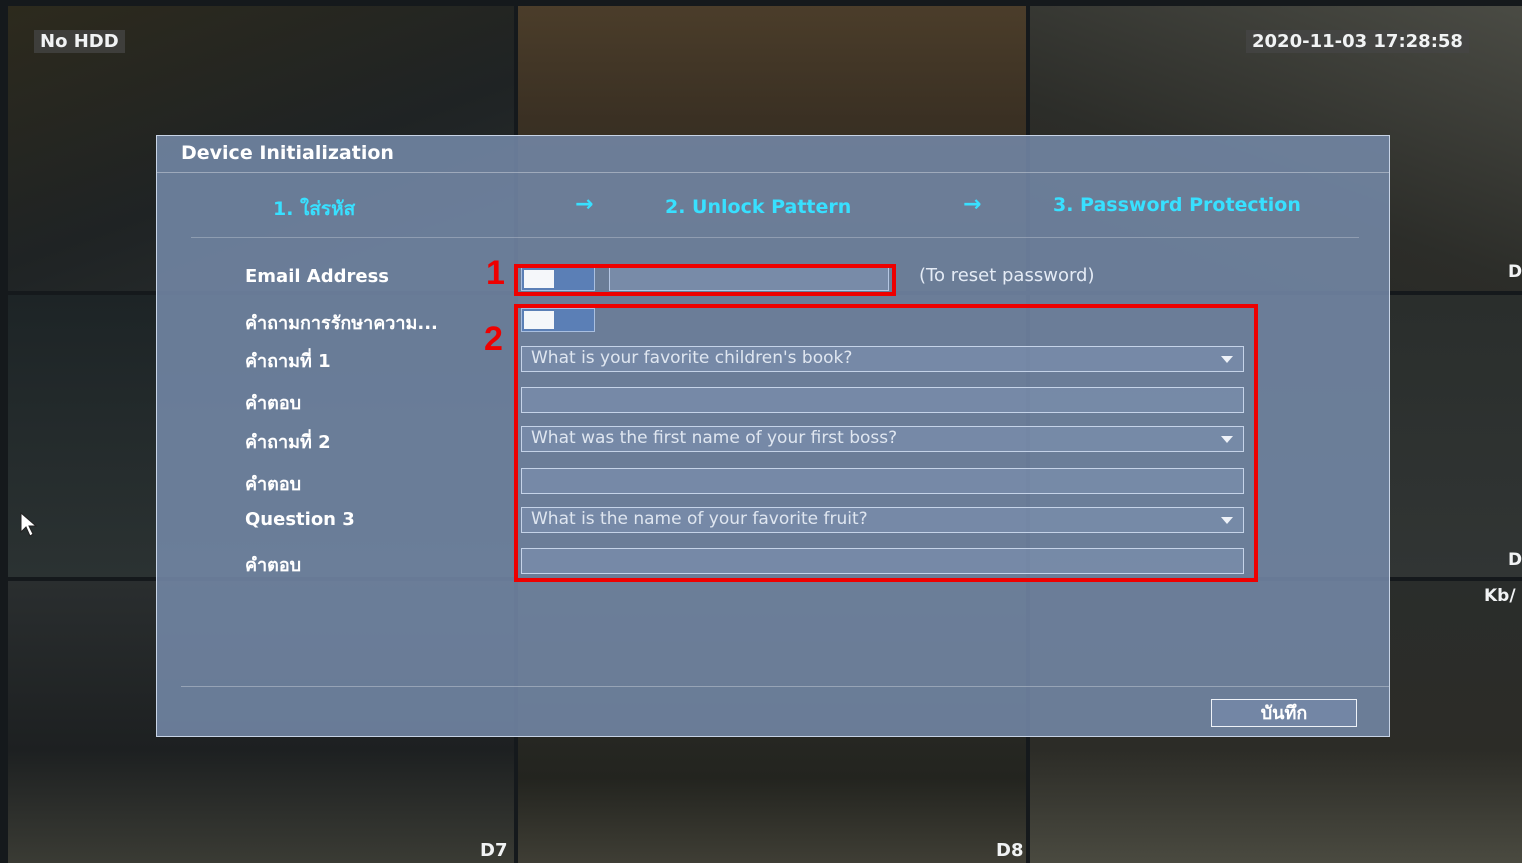 The width and height of the screenshot is (1522, 863). What do you see at coordinates (1515, 560) in the screenshot?
I see `channel-label-edge-mid: D` at bounding box center [1515, 560].